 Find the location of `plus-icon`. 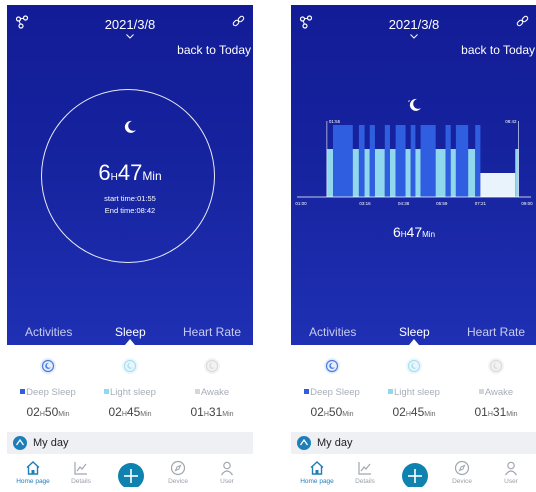

plus-icon is located at coordinates (131, 476).